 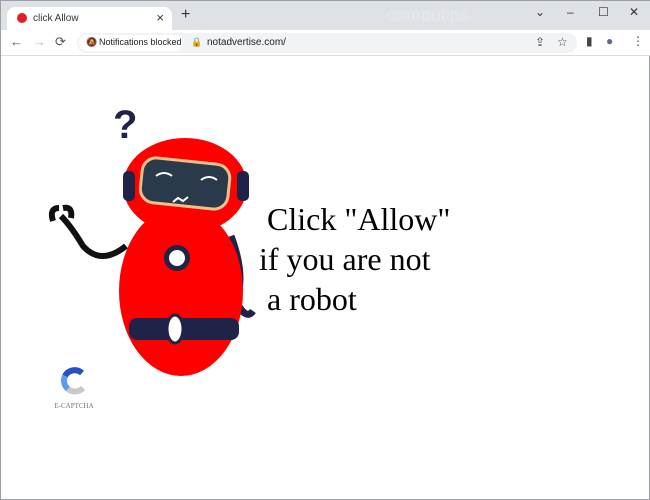 What do you see at coordinates (246, 42) in the screenshot?
I see `url-text: notadvertise.com/` at bounding box center [246, 42].